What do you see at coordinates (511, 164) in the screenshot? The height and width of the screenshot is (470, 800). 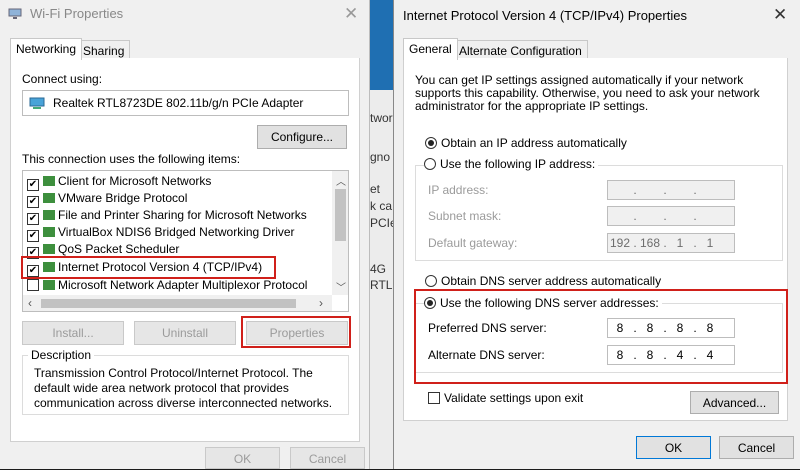 I see `use-following-ip-radio: Use the following IP address:` at bounding box center [511, 164].